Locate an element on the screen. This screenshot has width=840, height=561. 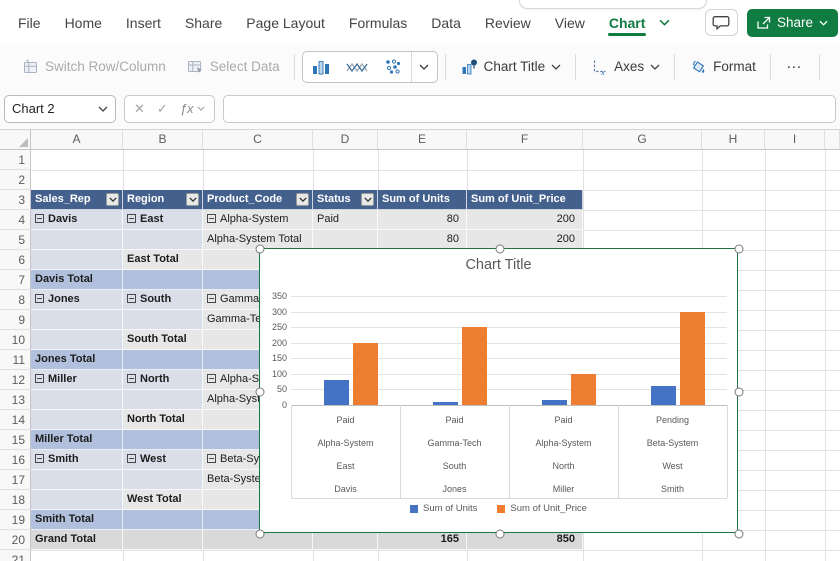
pivot-cell-B12: North is located at coordinates (163, 380).